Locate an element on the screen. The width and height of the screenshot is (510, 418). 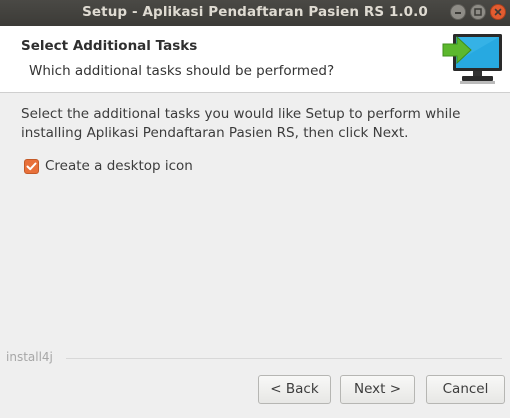
minimize-icon is located at coordinates (458, 12).